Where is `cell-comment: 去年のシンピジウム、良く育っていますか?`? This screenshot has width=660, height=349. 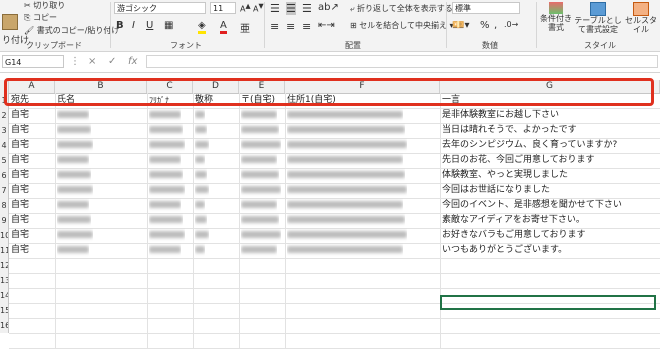
cell-comment: 去年のシンピジウム、良く育っていますか? is located at coordinates (529, 145).